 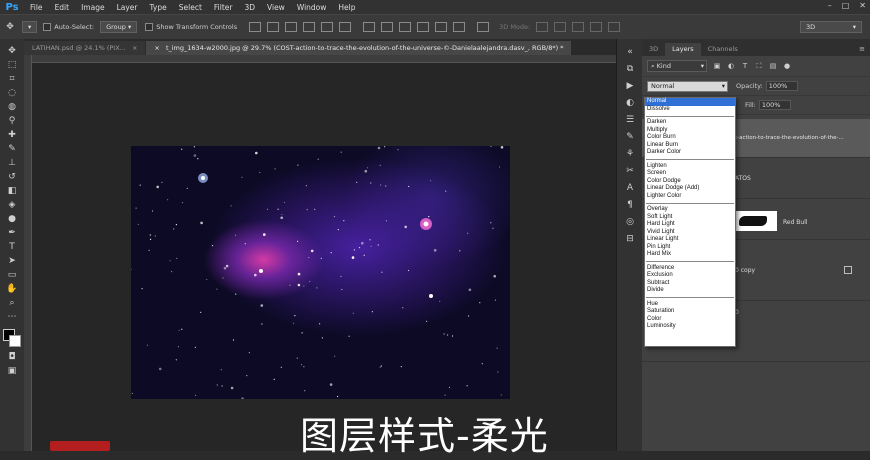 I want to click on filter-pixel-icon: ▣, so click(x=717, y=66).